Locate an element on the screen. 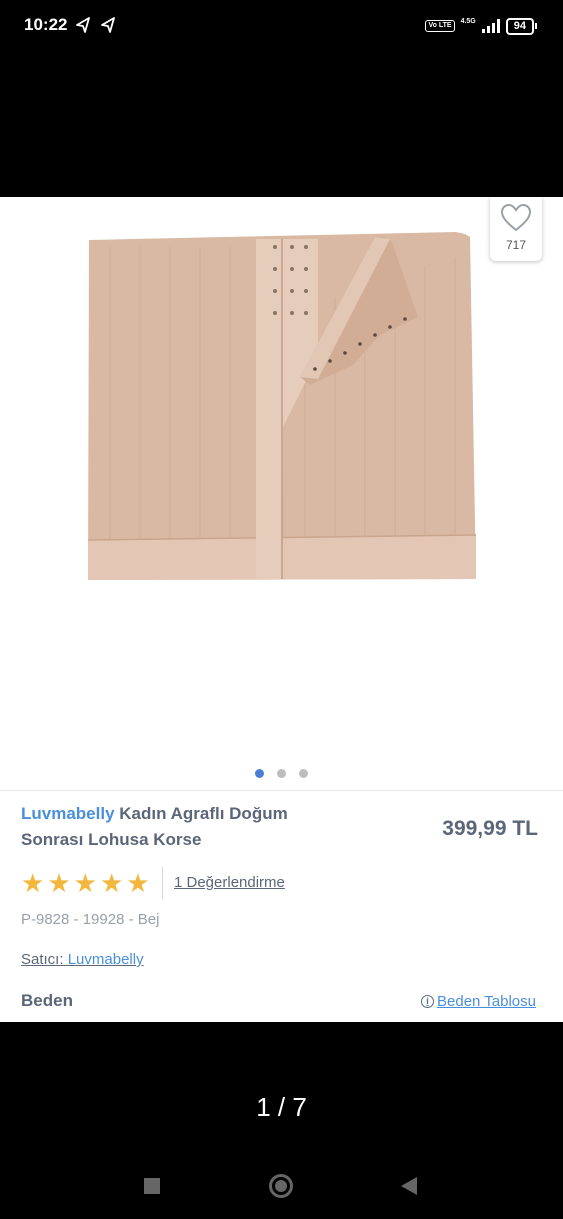  status-icons: Vo LTE 4.5G 94 is located at coordinates (481, 26).